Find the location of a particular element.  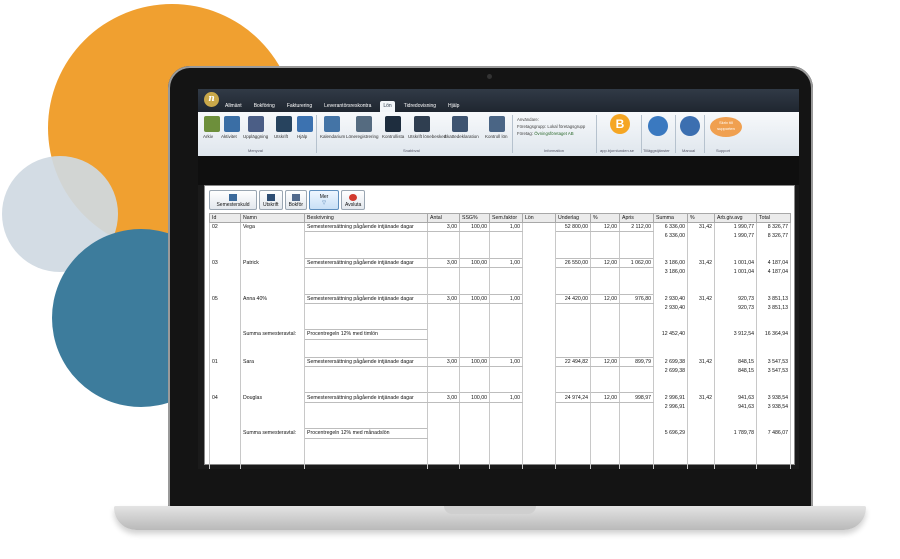

bokfor-button: Bokför is located at coordinates (296, 200).